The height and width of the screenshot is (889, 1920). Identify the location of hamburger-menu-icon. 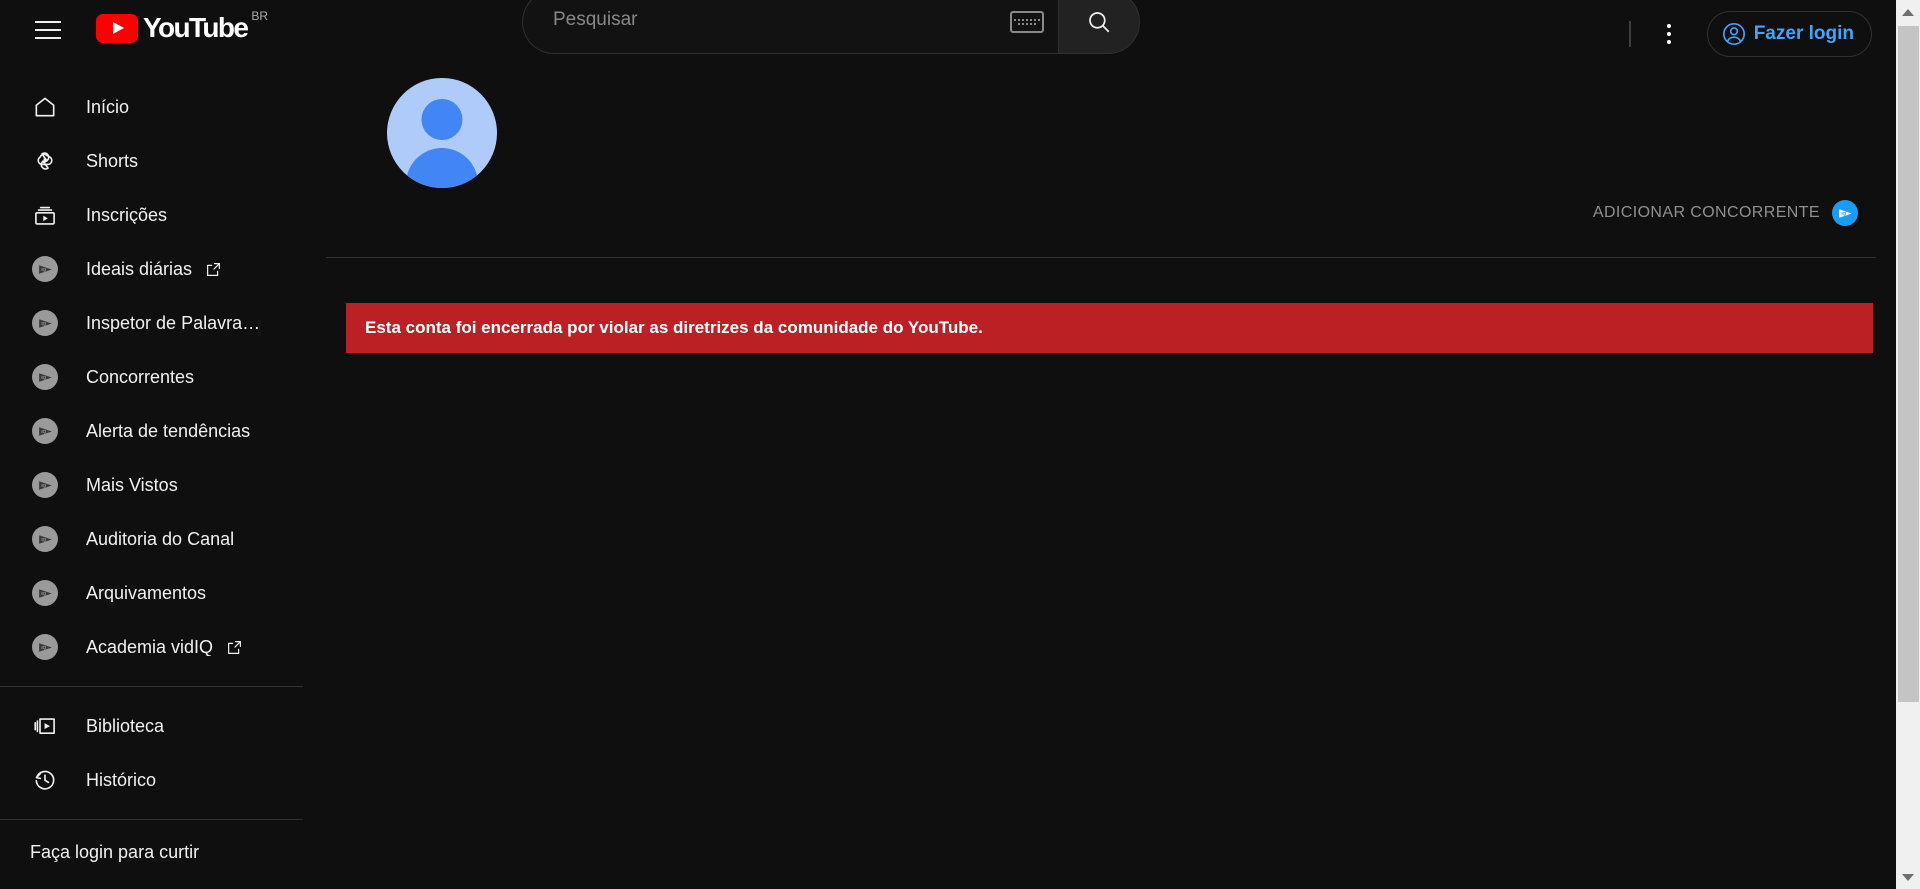
(48, 30).